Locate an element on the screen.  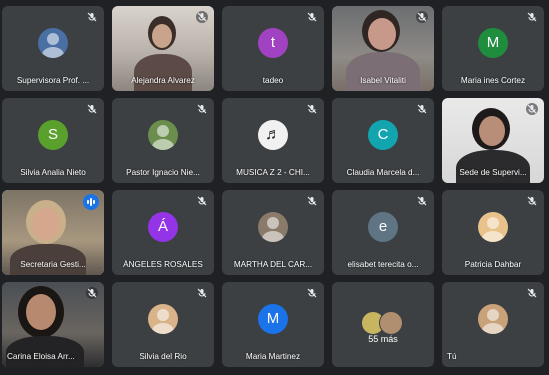
more-participants-label: 55 más is located at coordinates (383, 339).